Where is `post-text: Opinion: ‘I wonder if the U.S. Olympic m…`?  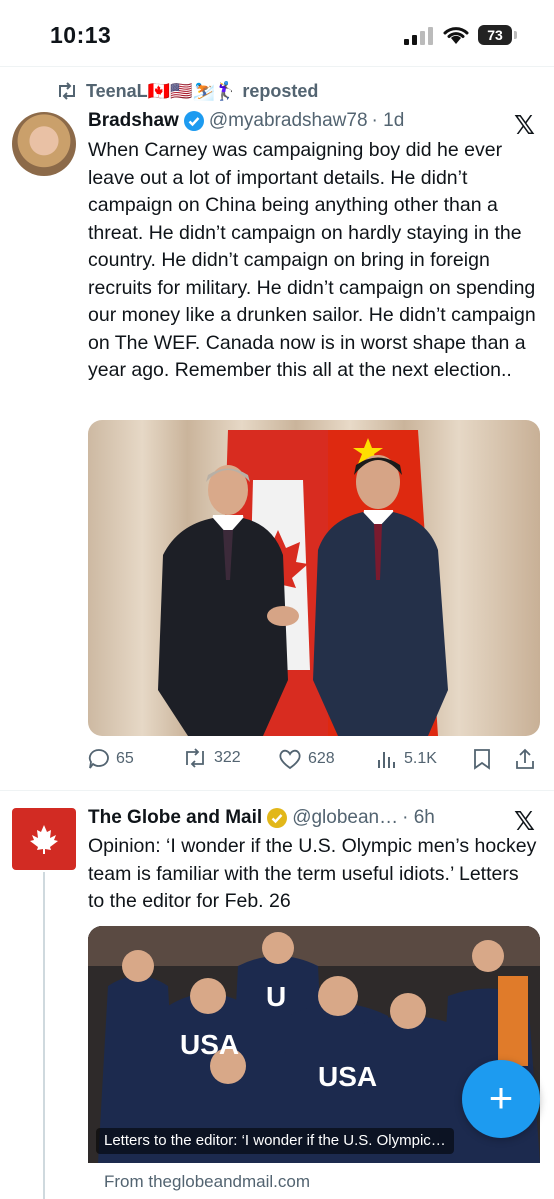
post-text: Opinion: ‘I wonder if the U.S. Olympic m… is located at coordinates (312, 873).